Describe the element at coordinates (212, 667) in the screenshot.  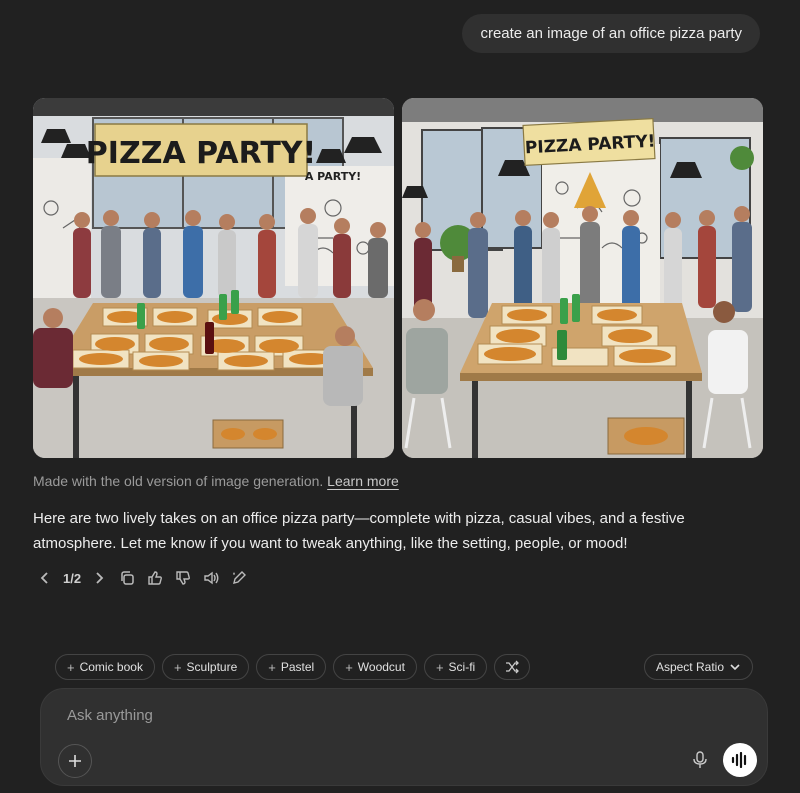
I see `chip-label: Sculpture` at that location.